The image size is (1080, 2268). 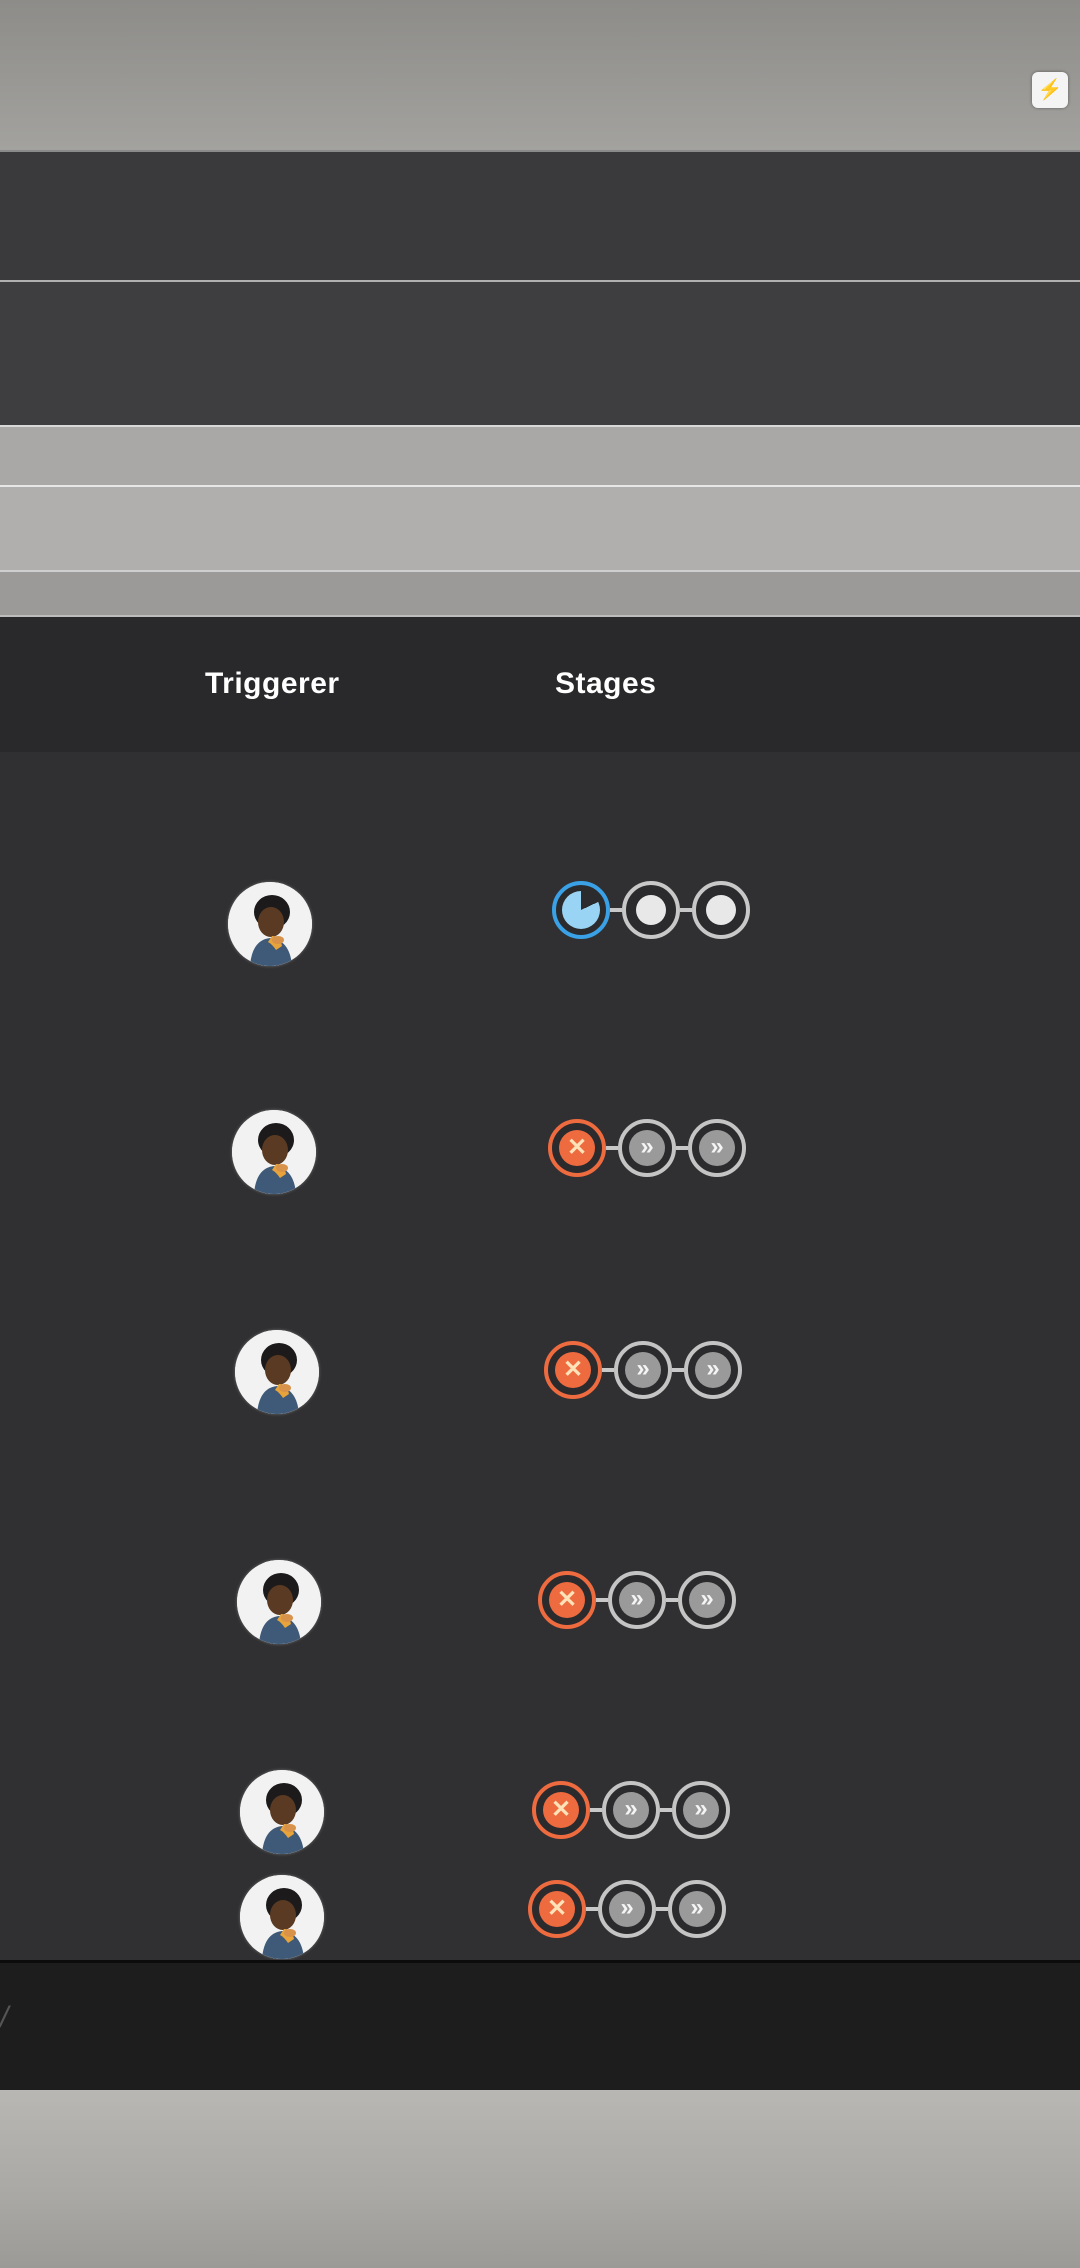 What do you see at coordinates (540, 685) in the screenshot?
I see `table-header: Triggerer Stages` at bounding box center [540, 685].